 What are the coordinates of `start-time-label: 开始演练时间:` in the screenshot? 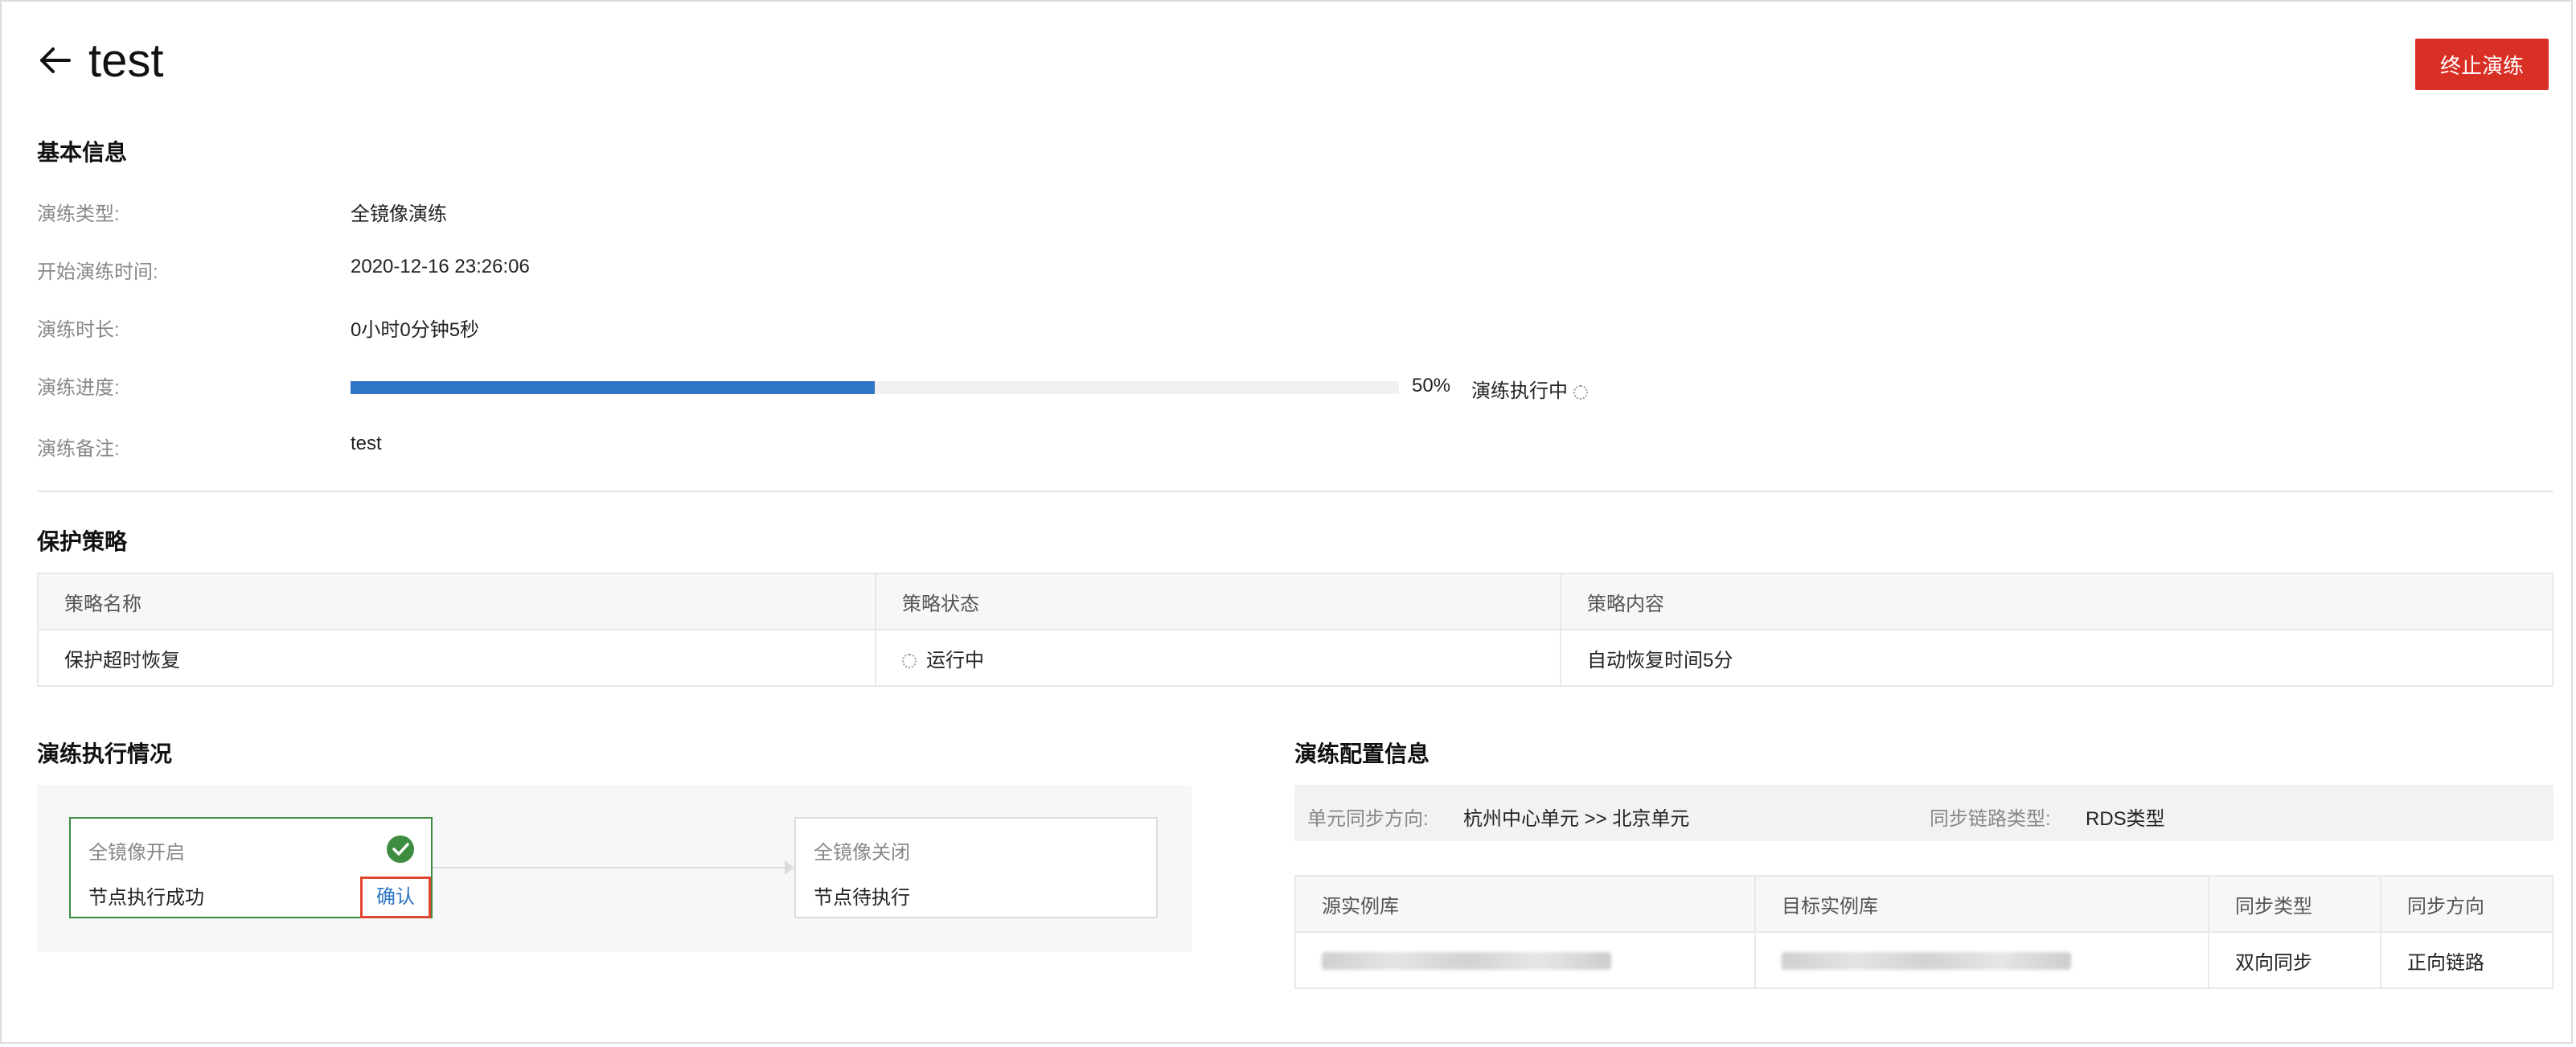 It's located at (98, 272).